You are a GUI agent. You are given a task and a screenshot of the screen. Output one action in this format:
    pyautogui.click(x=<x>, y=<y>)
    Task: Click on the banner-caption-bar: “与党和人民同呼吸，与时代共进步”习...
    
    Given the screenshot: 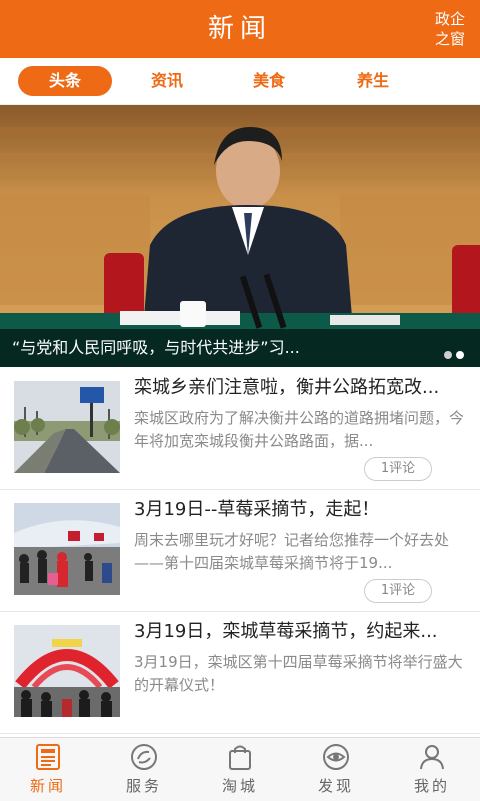 What is the action you would take?
    pyautogui.click(x=240, y=348)
    